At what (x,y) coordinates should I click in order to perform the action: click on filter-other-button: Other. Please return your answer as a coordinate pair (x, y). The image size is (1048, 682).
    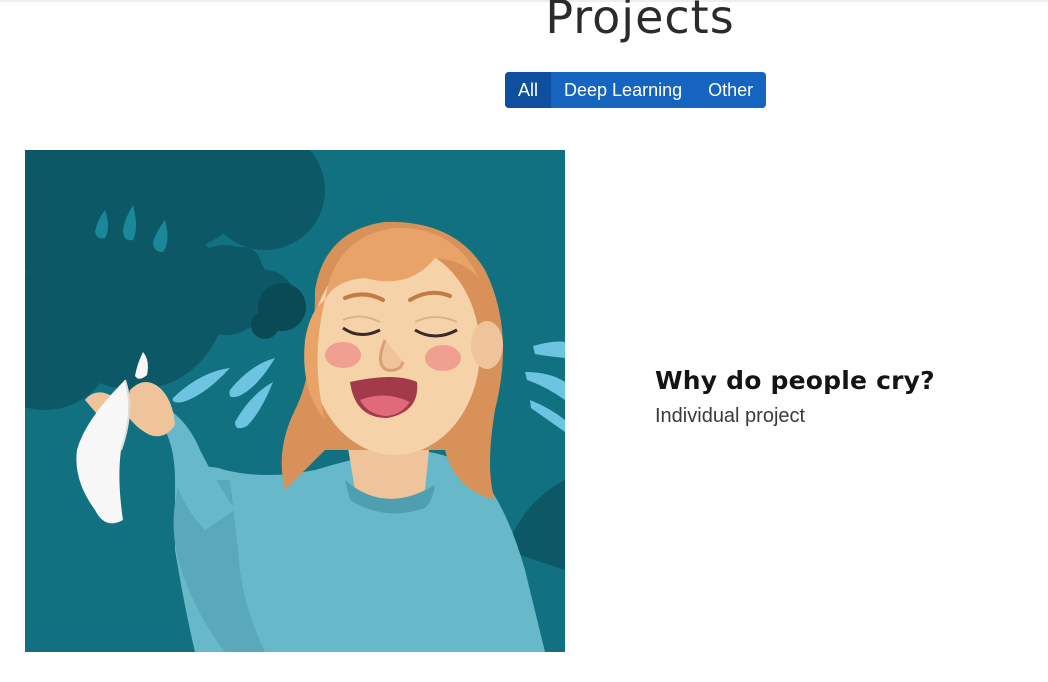
    Looking at the image, I should click on (731, 90).